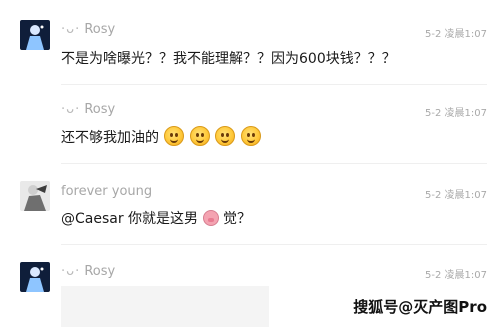 This screenshot has height=327, width=503. I want to click on image-placeholder, so click(165, 306).